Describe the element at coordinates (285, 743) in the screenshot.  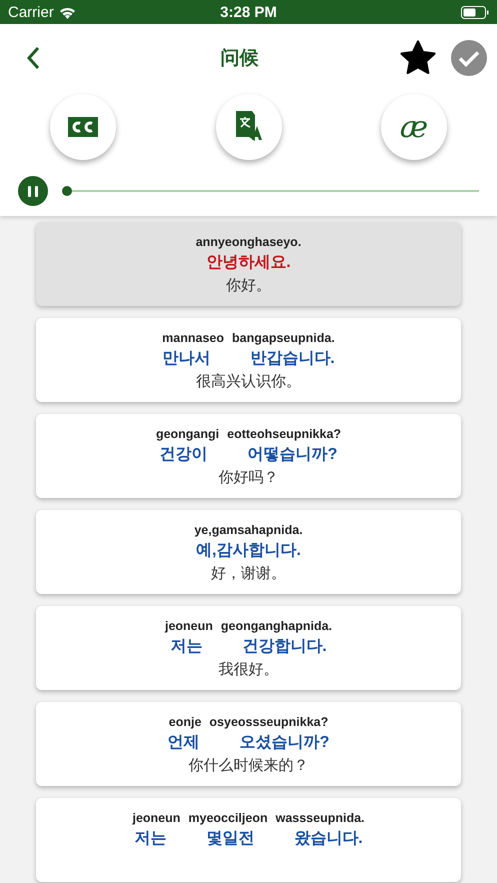
I see `korean-word: 오셨습니까?` at that location.